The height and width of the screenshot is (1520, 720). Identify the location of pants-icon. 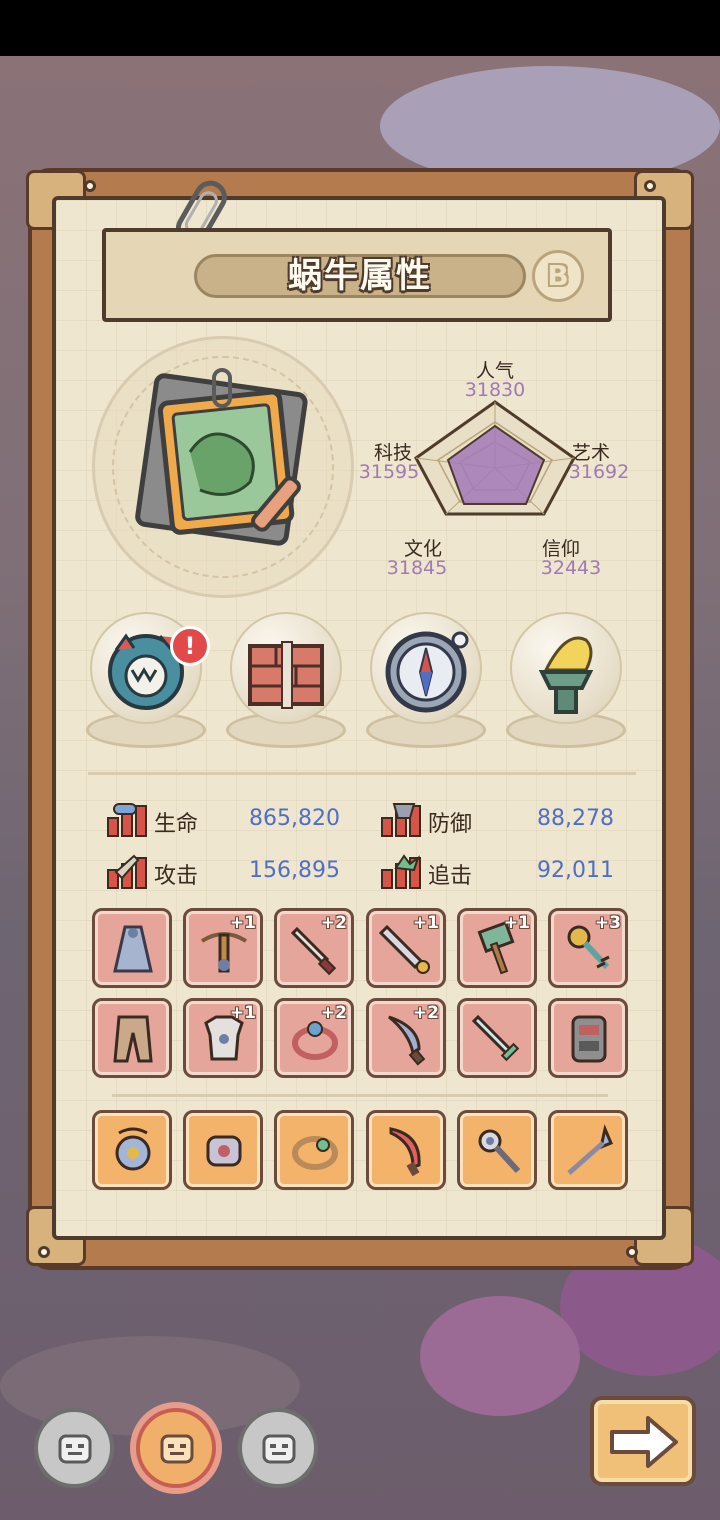
(133, 1039).